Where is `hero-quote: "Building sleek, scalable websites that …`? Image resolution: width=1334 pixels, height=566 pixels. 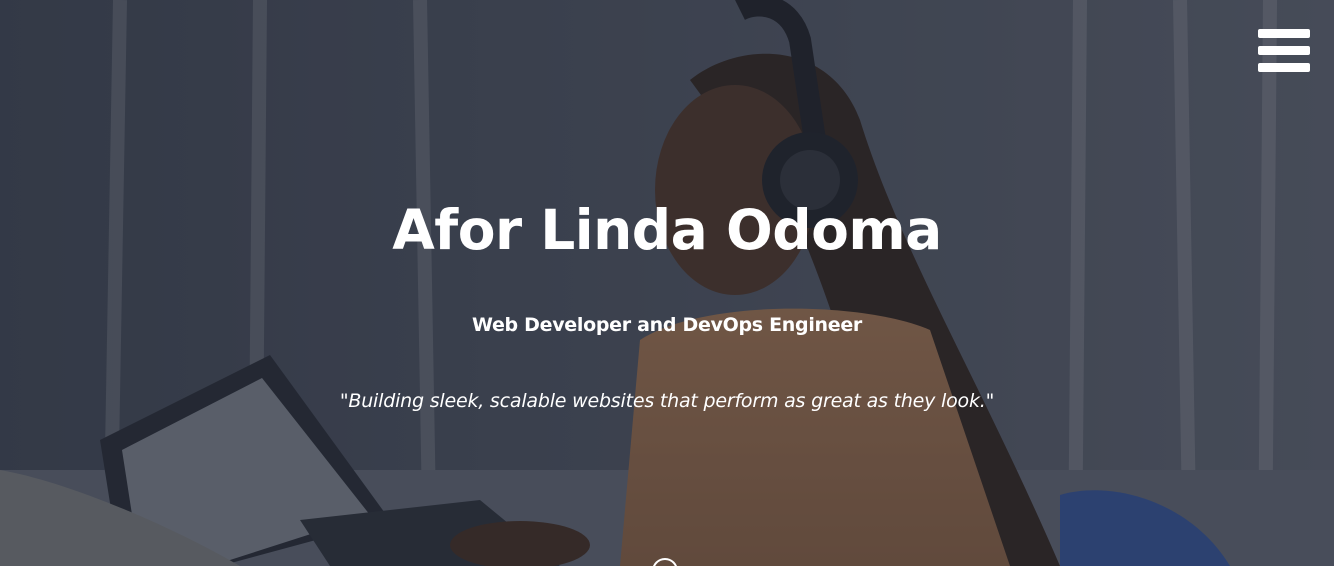
hero-quote: "Building sleek, scalable websites that … is located at coordinates (667, 401).